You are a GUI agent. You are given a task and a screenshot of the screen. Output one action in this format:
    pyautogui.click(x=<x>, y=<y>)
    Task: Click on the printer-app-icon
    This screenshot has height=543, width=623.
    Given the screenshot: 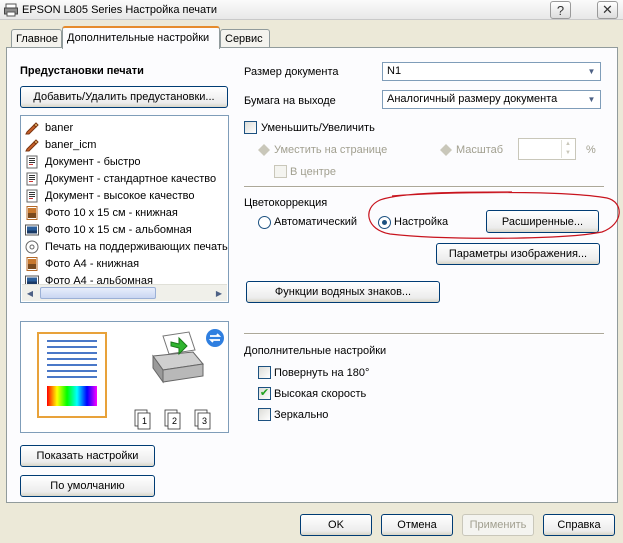 What is the action you would take?
    pyautogui.click(x=11, y=10)
    